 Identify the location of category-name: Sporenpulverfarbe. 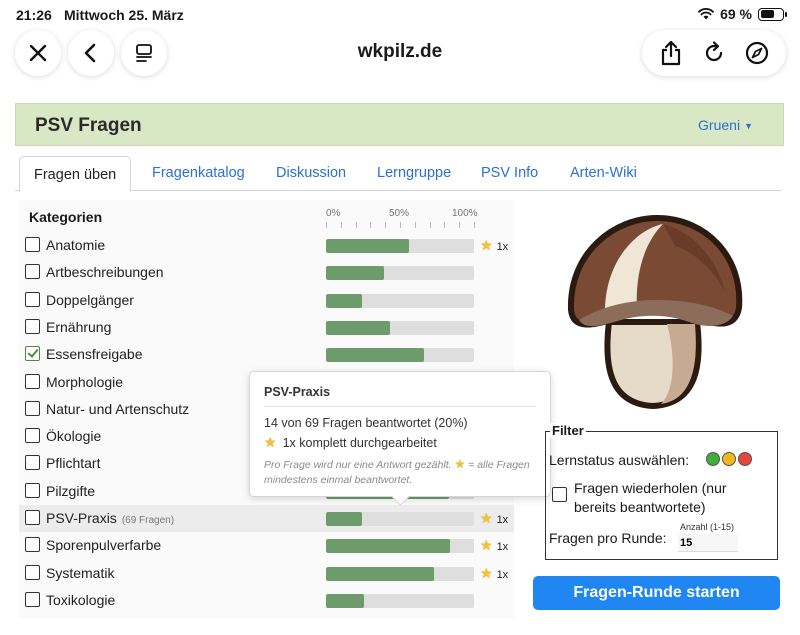
(104, 545).